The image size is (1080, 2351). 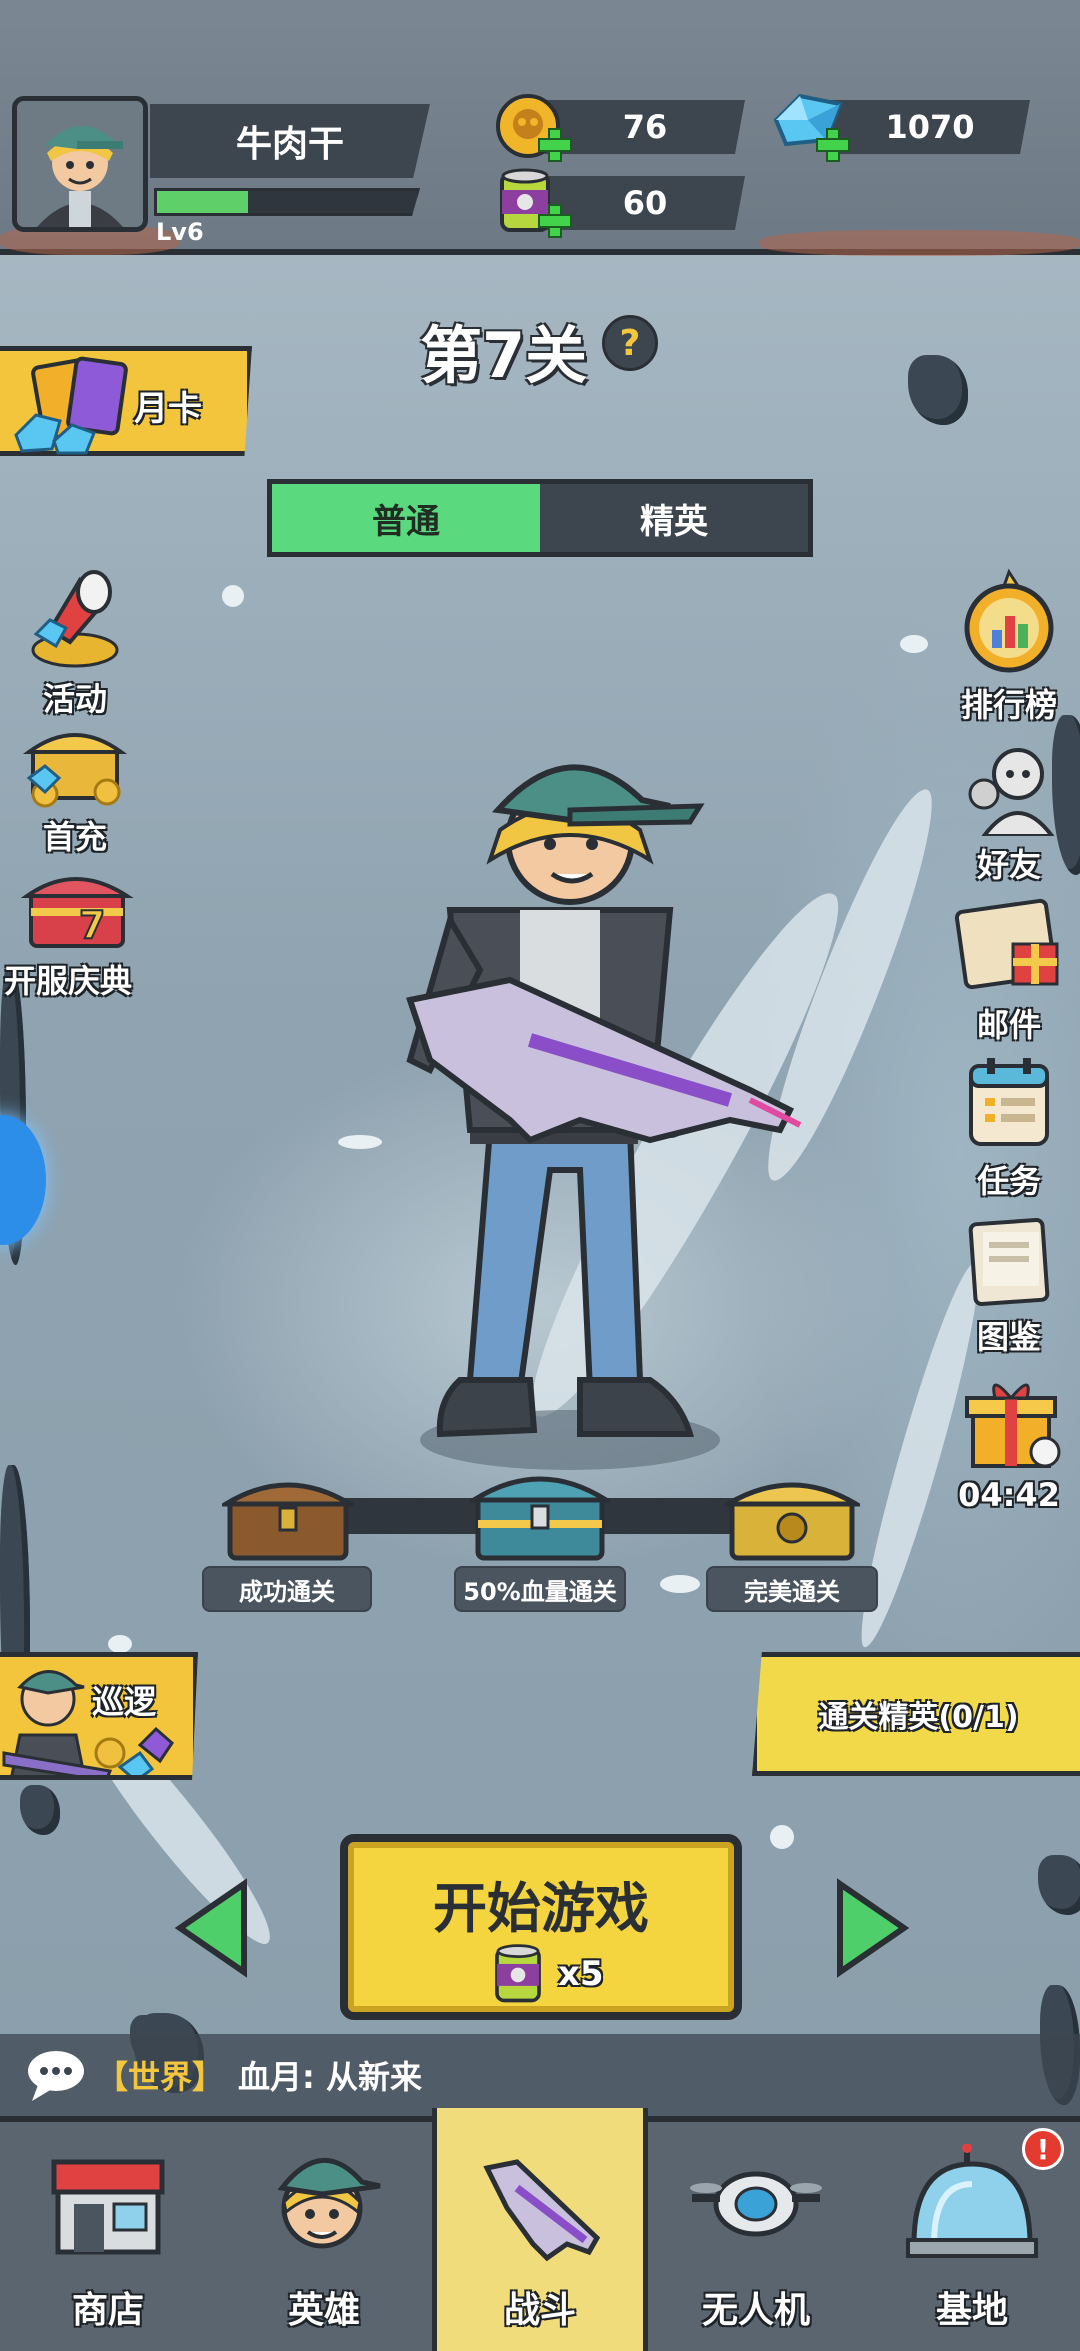 I want to click on hero-character, so click(x=570, y=1110).